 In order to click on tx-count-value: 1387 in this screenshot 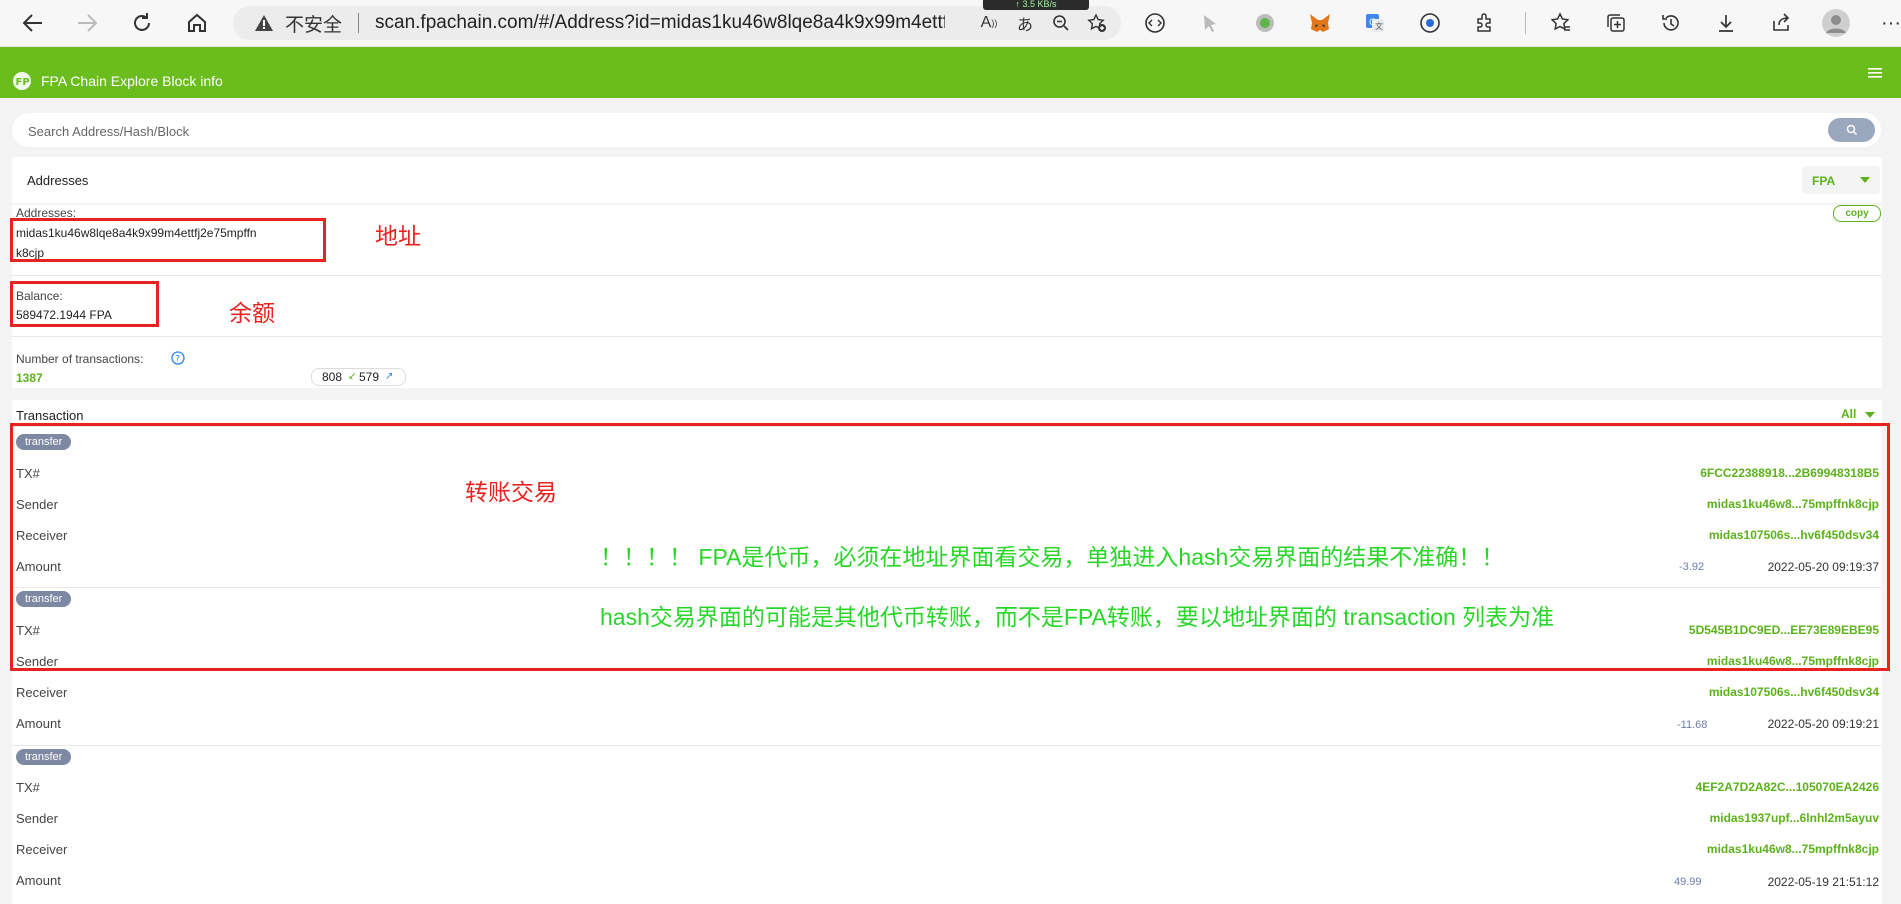, I will do `click(29, 378)`.